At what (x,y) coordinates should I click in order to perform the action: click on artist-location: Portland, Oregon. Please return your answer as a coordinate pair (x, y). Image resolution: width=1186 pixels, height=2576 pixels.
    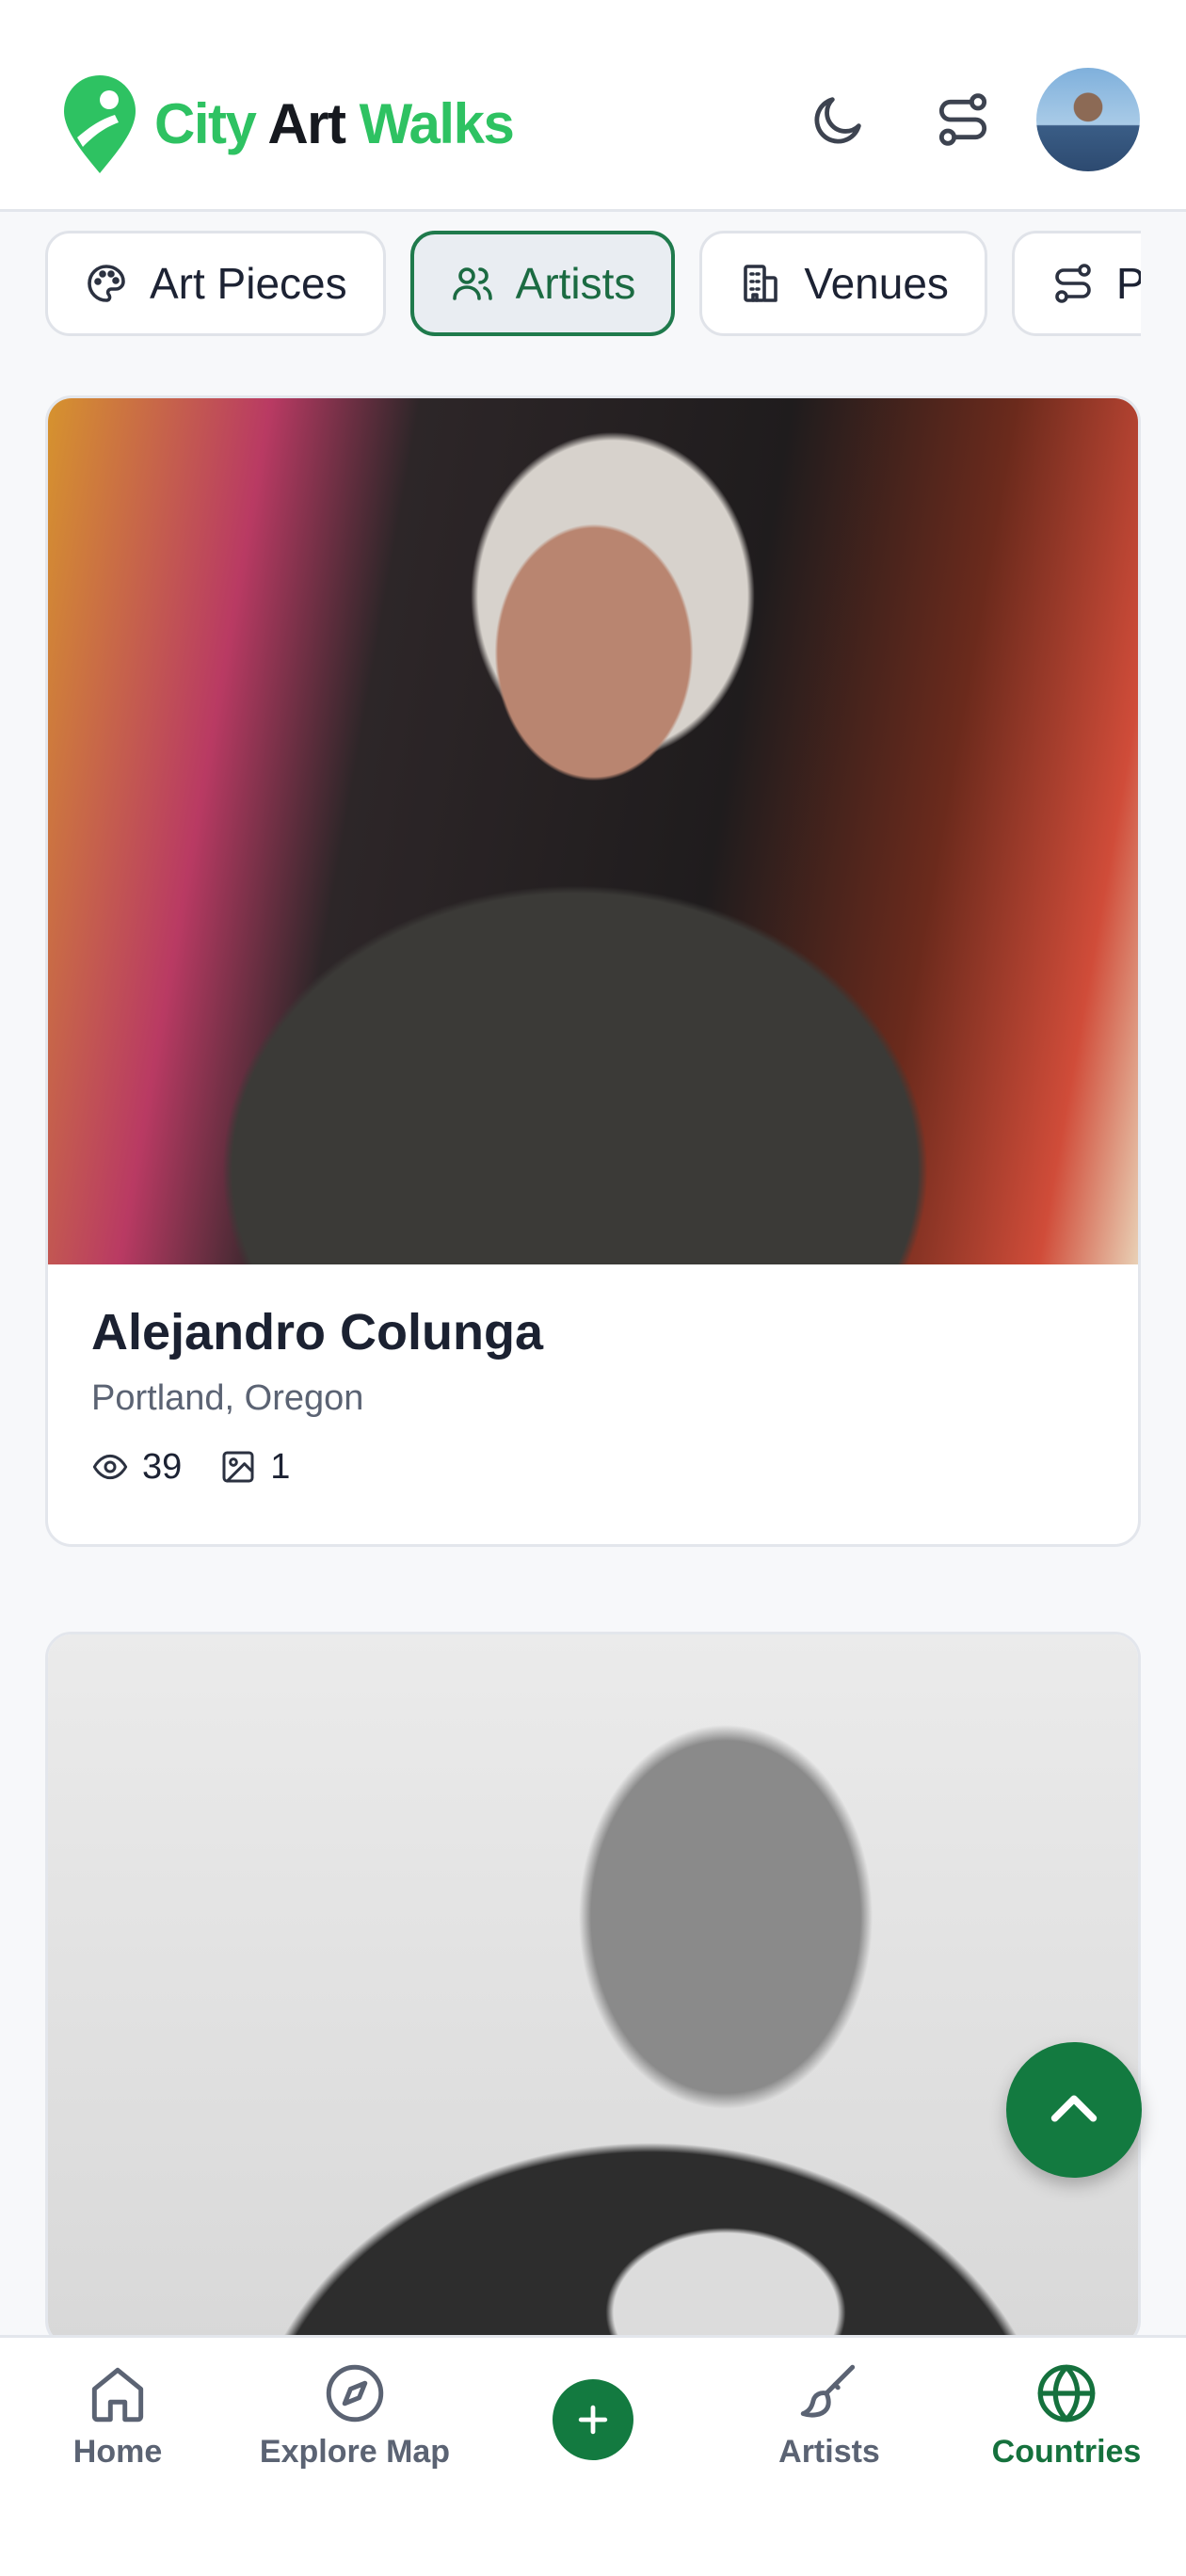
    Looking at the image, I should click on (227, 1397).